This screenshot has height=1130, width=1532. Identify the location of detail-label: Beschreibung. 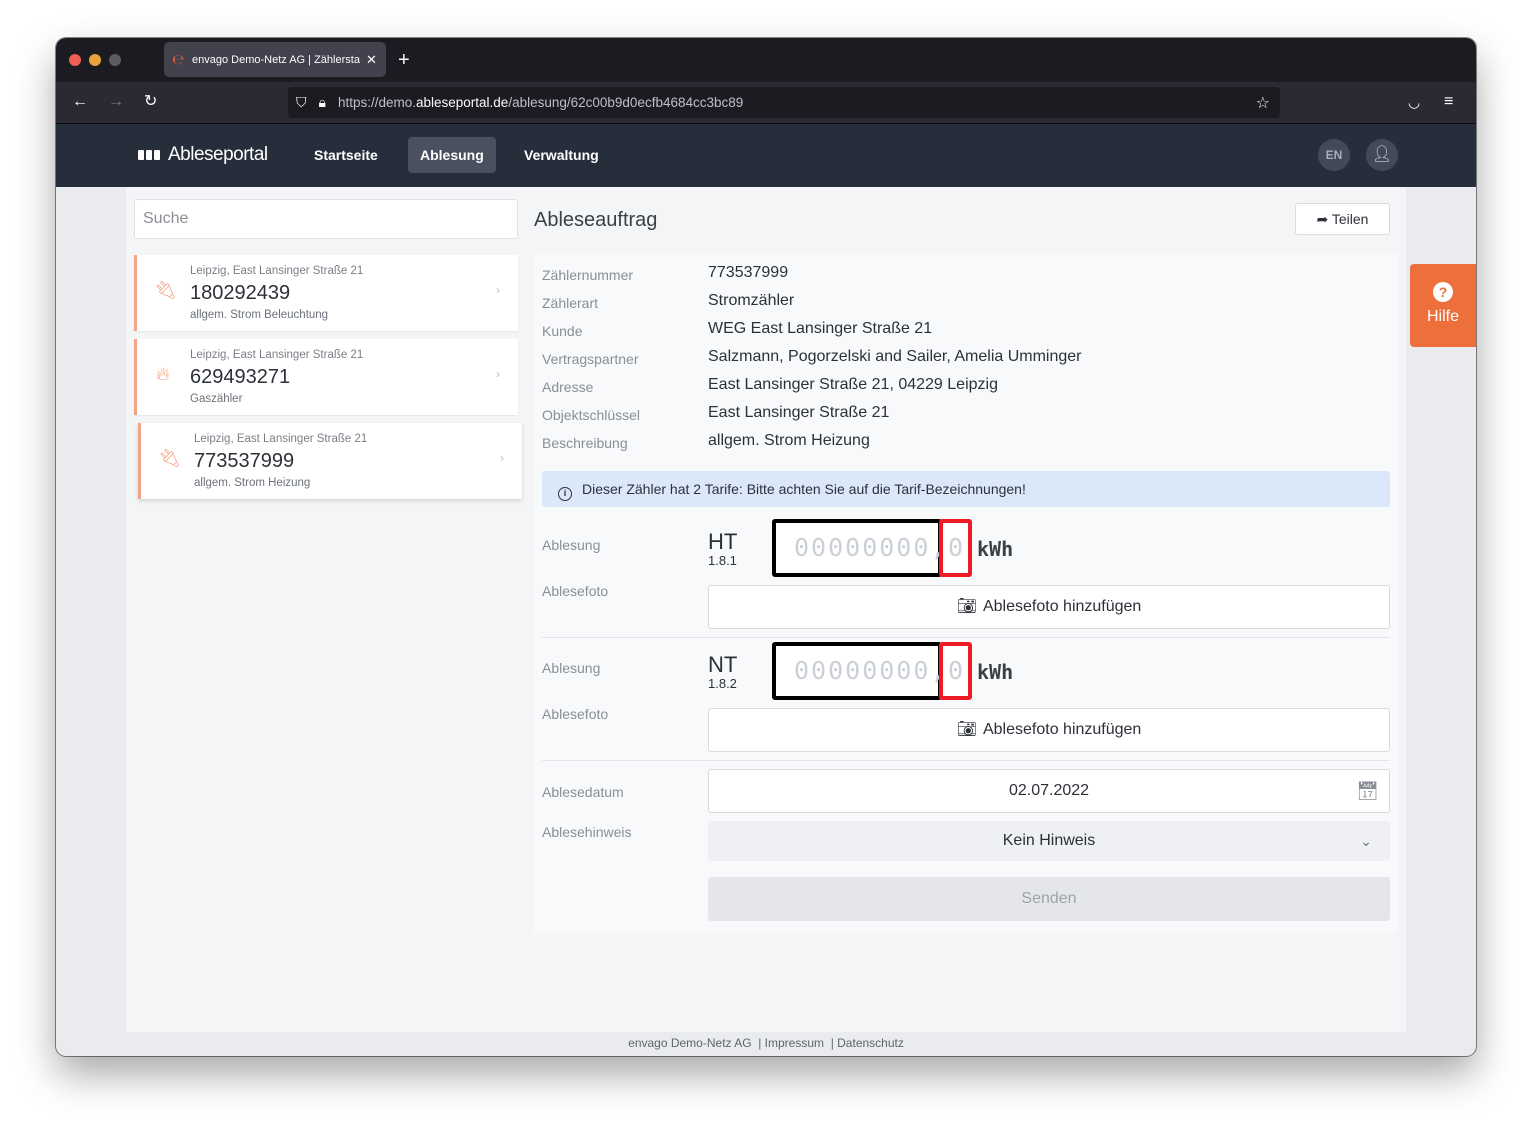
(585, 443).